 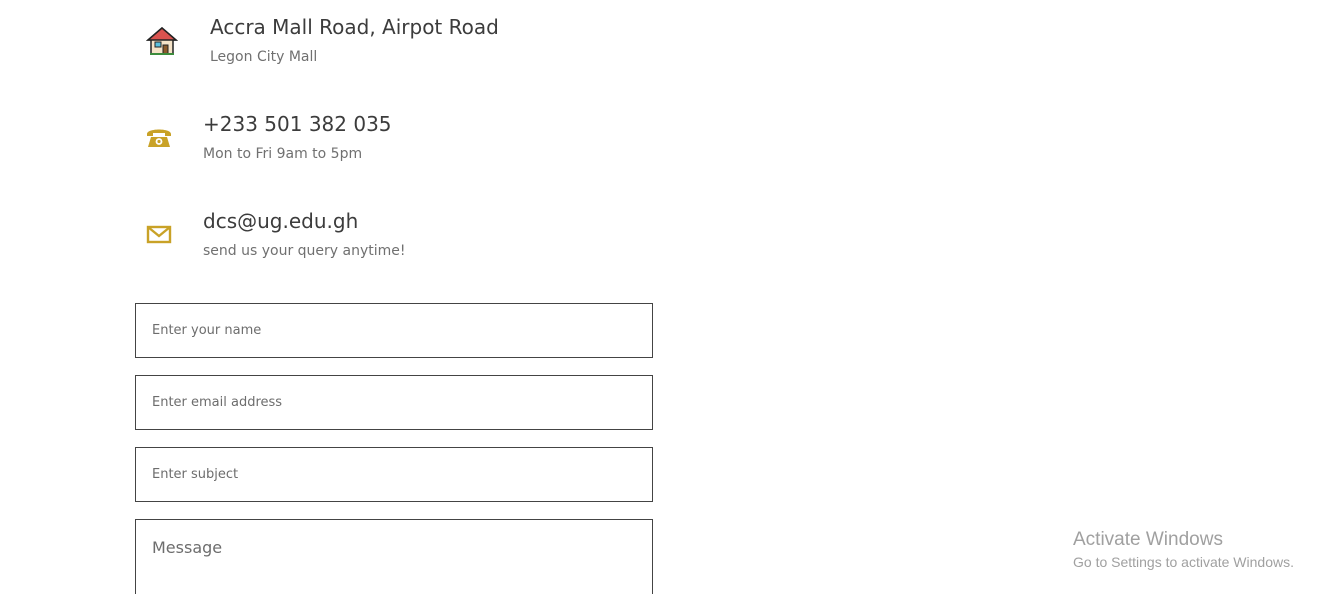 What do you see at coordinates (162, 41) in the screenshot?
I see `house-icon` at bounding box center [162, 41].